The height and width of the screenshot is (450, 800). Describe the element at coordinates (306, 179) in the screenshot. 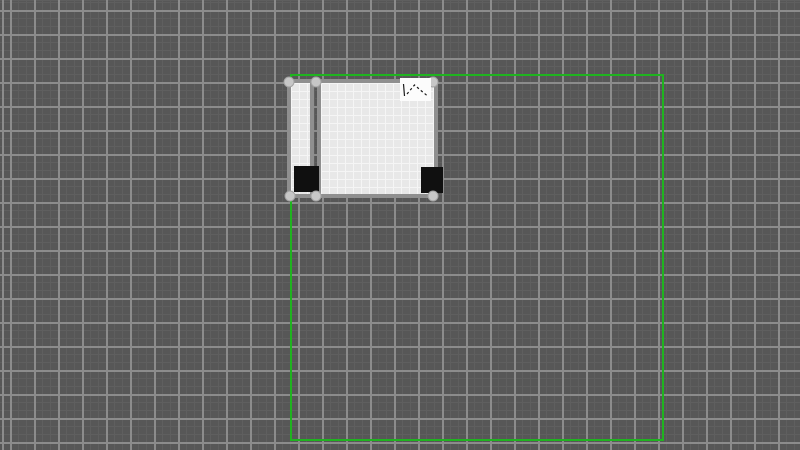

I see `corner-block-left` at that location.